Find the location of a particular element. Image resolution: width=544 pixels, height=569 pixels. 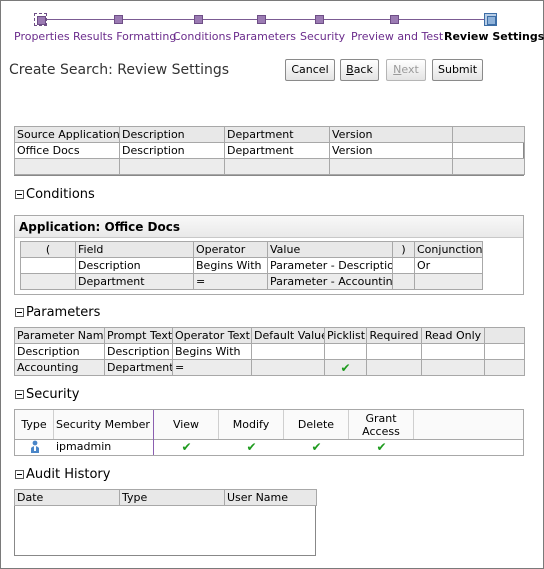

parameters-section-title: Parameters is located at coordinates (63, 312).